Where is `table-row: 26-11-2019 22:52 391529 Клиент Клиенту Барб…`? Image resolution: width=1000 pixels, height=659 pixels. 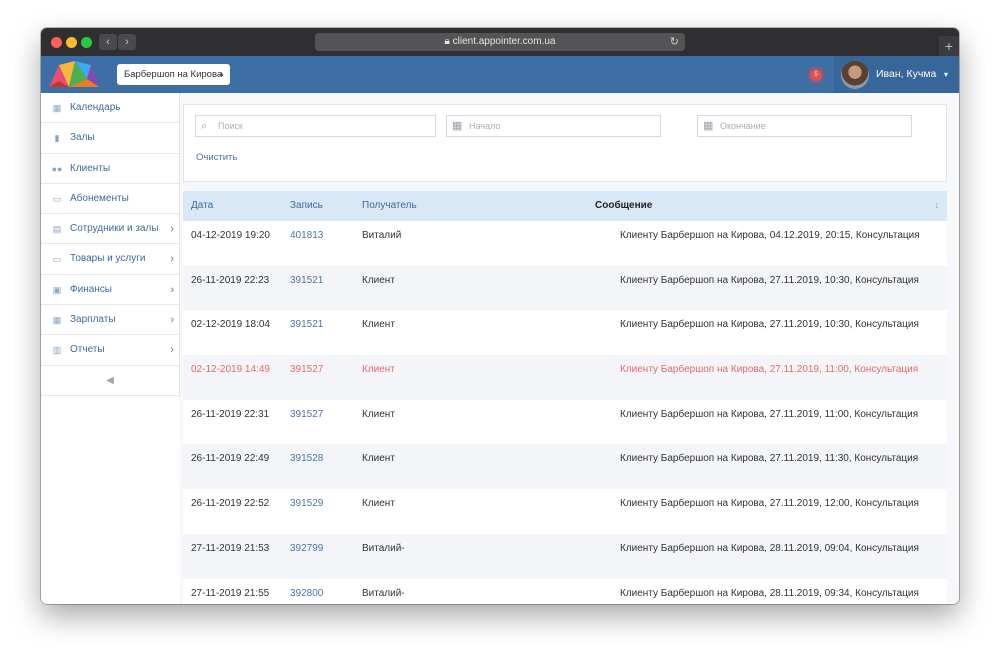 table-row: 26-11-2019 22:52 391529 Клиент Клиенту Барб… is located at coordinates (565, 511).